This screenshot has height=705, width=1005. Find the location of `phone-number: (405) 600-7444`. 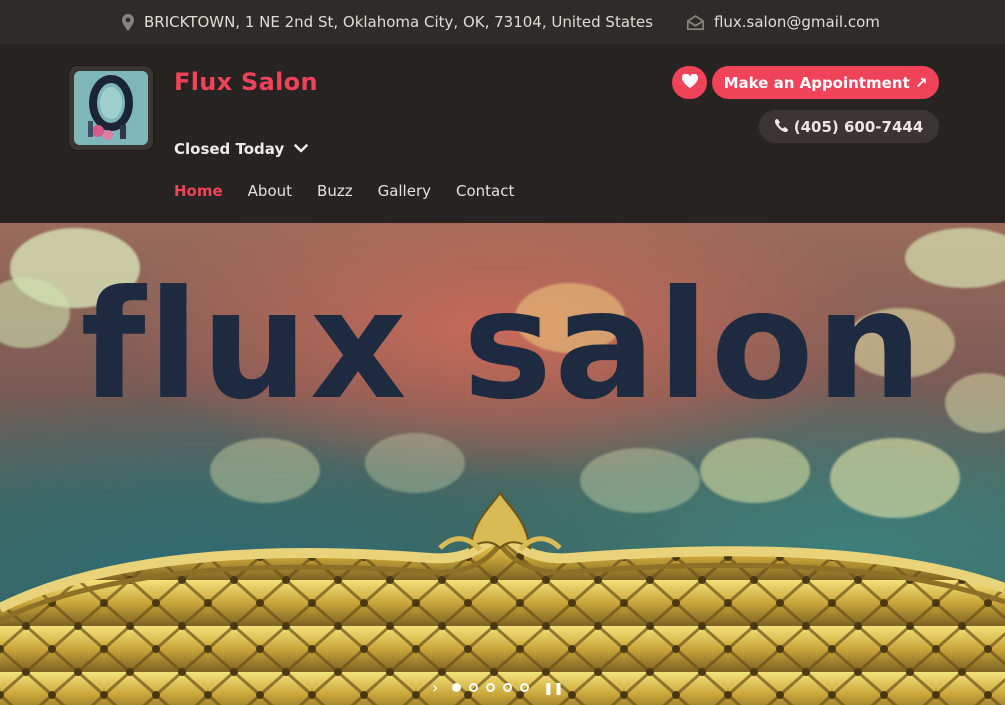

phone-number: (405) 600-7444 is located at coordinates (858, 126).